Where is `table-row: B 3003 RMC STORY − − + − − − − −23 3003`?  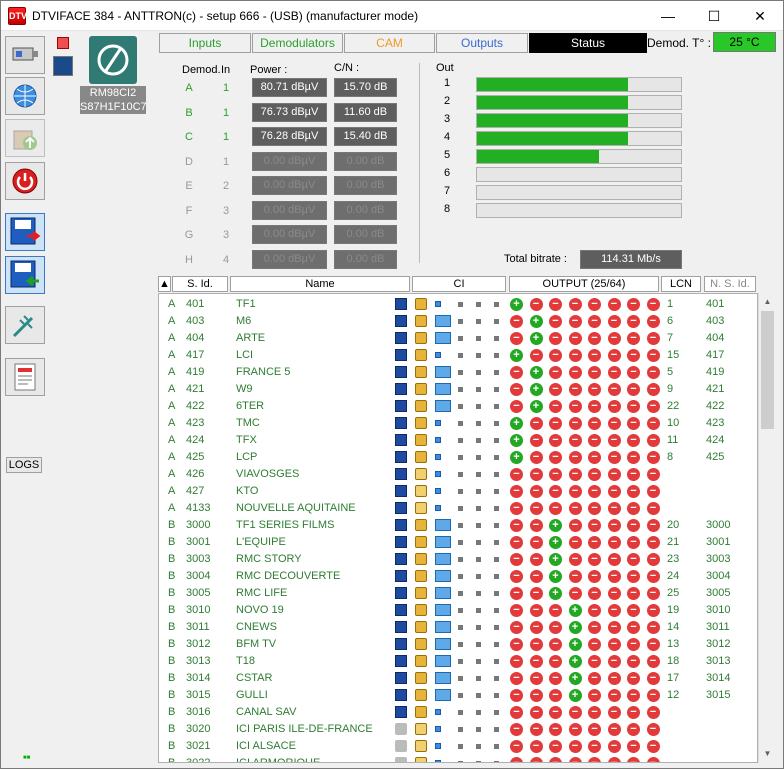
table-row: B 3003 RMC STORY − − + − − − − −23 3003 is located at coordinates (458, 559).